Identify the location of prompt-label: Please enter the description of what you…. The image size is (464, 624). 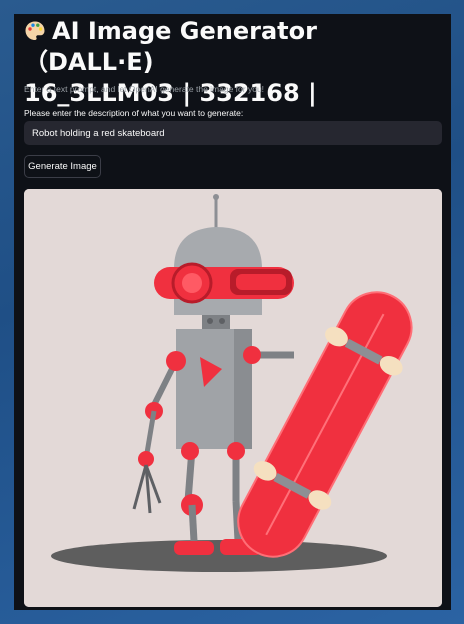
(134, 113).